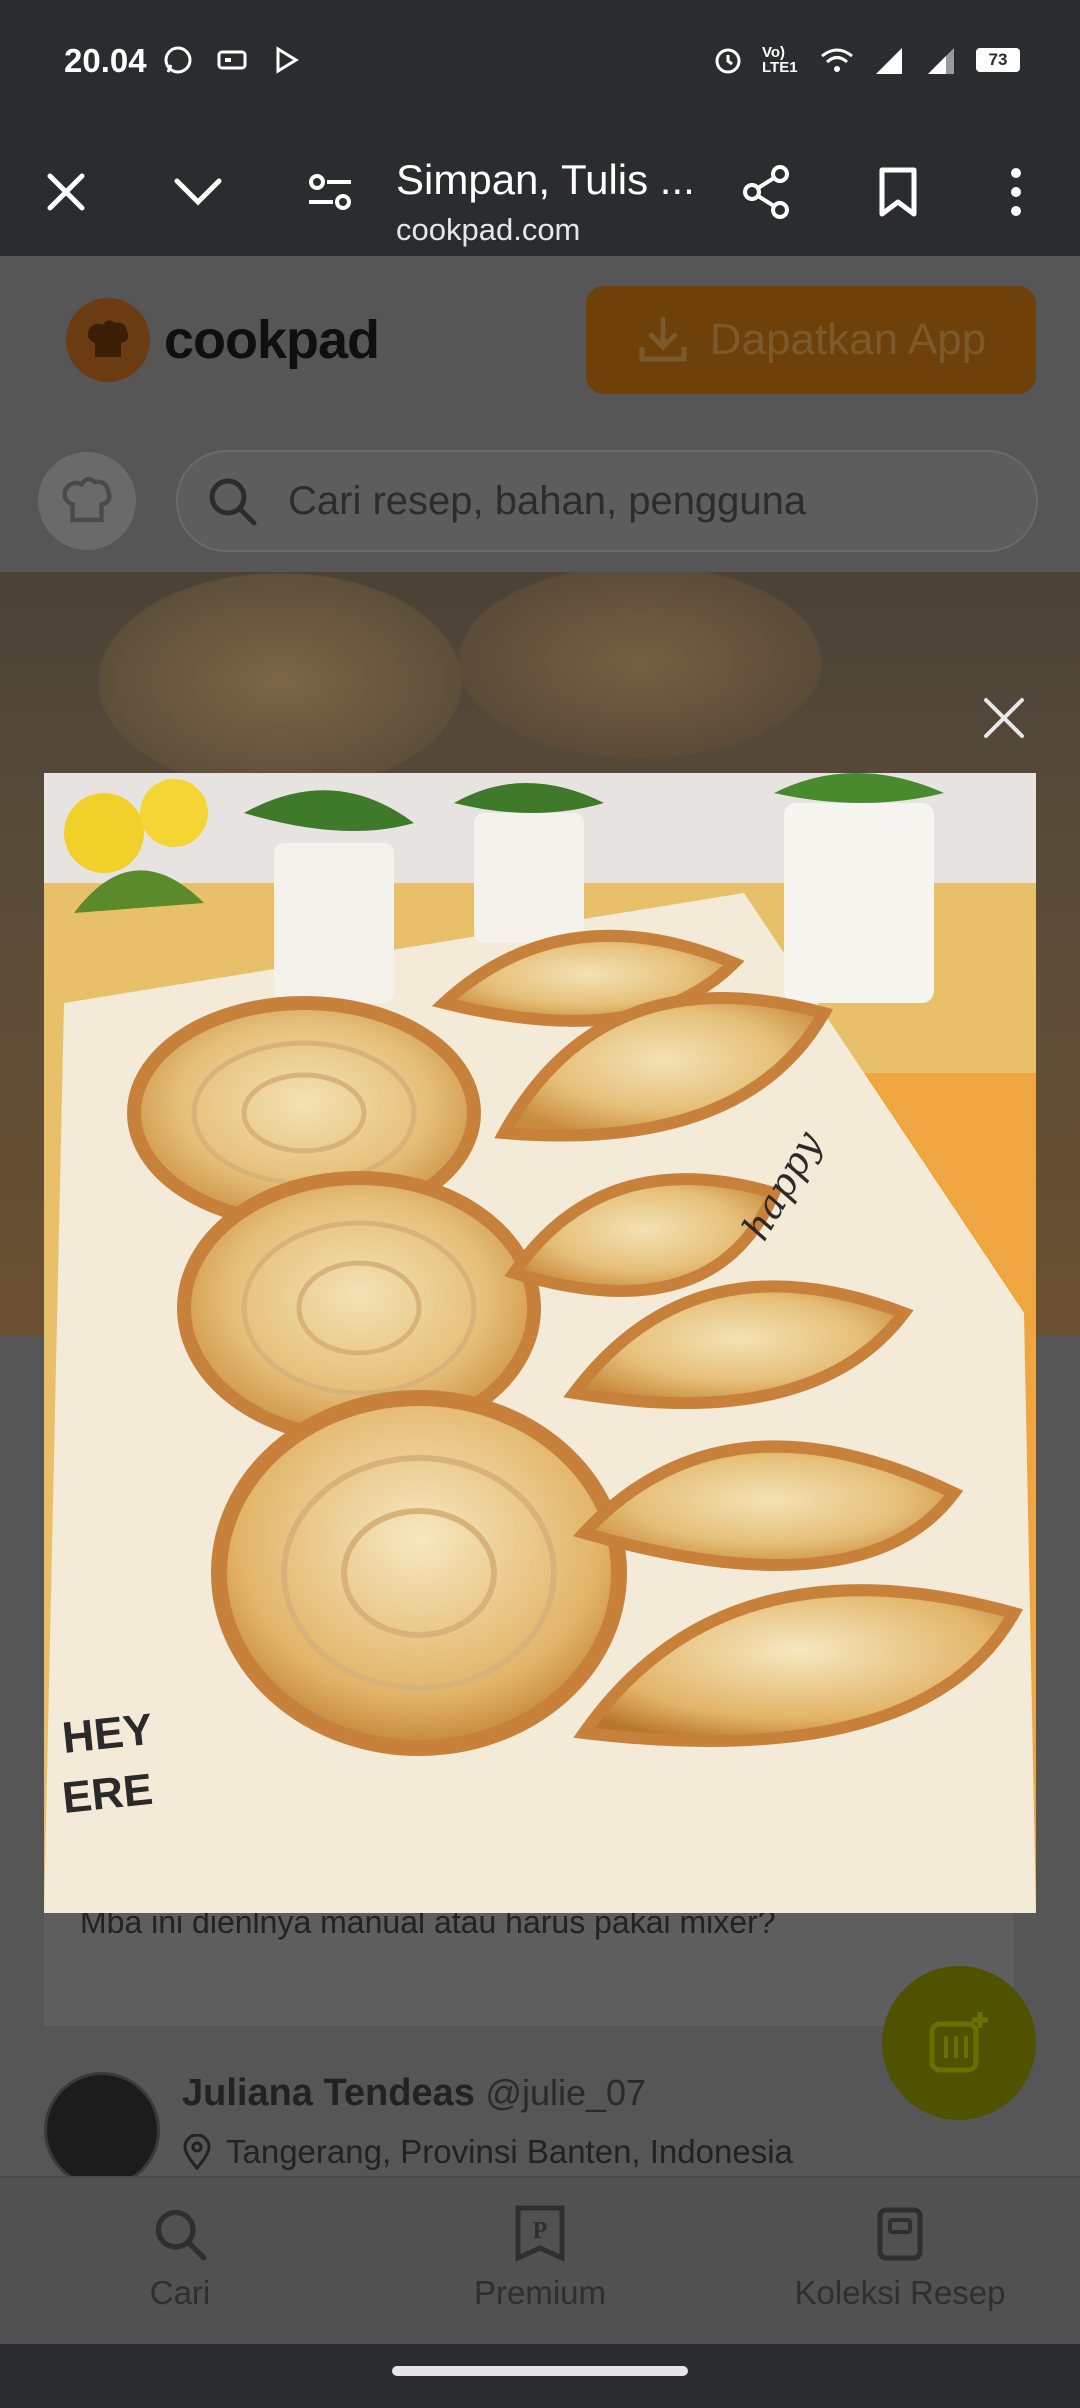 The height and width of the screenshot is (2408, 1080). What do you see at coordinates (848, 339) in the screenshot?
I see `get-app-label: Dapatkan App` at bounding box center [848, 339].